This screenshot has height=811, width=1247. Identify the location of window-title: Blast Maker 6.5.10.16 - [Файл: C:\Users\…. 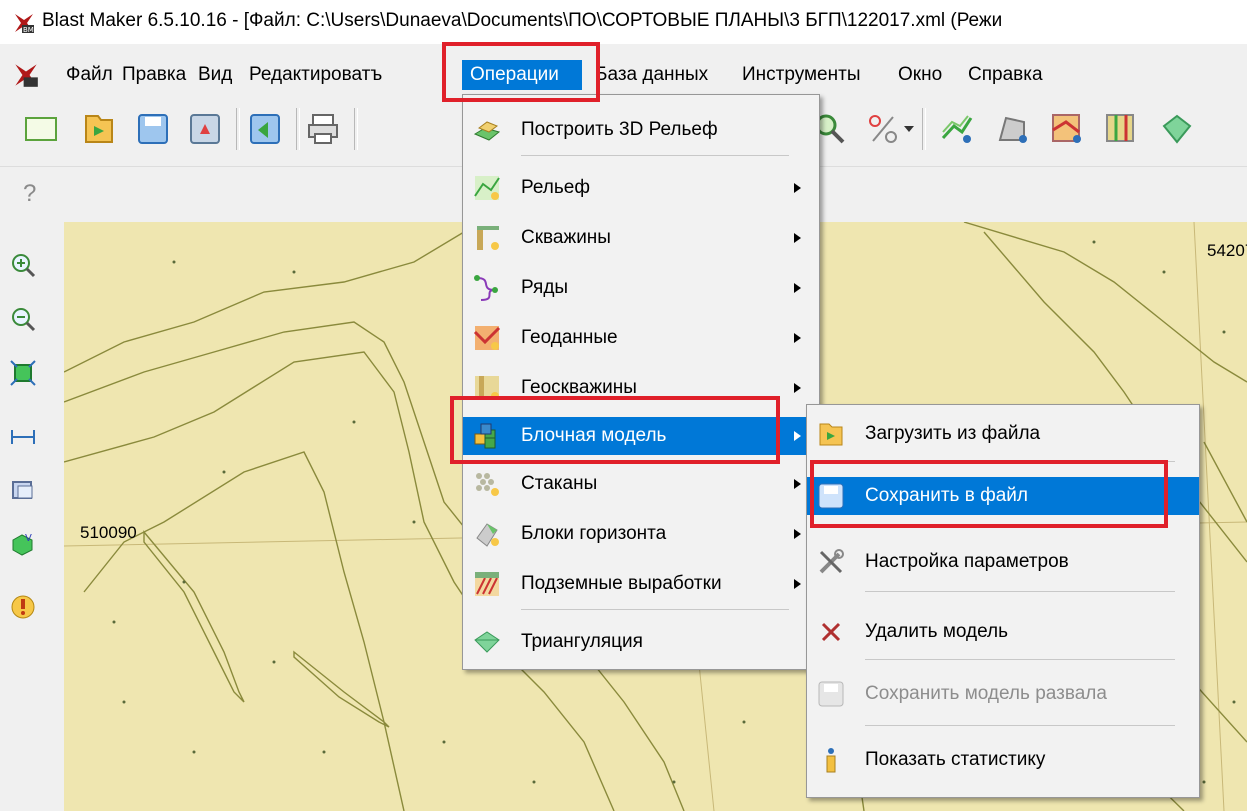
(522, 20).